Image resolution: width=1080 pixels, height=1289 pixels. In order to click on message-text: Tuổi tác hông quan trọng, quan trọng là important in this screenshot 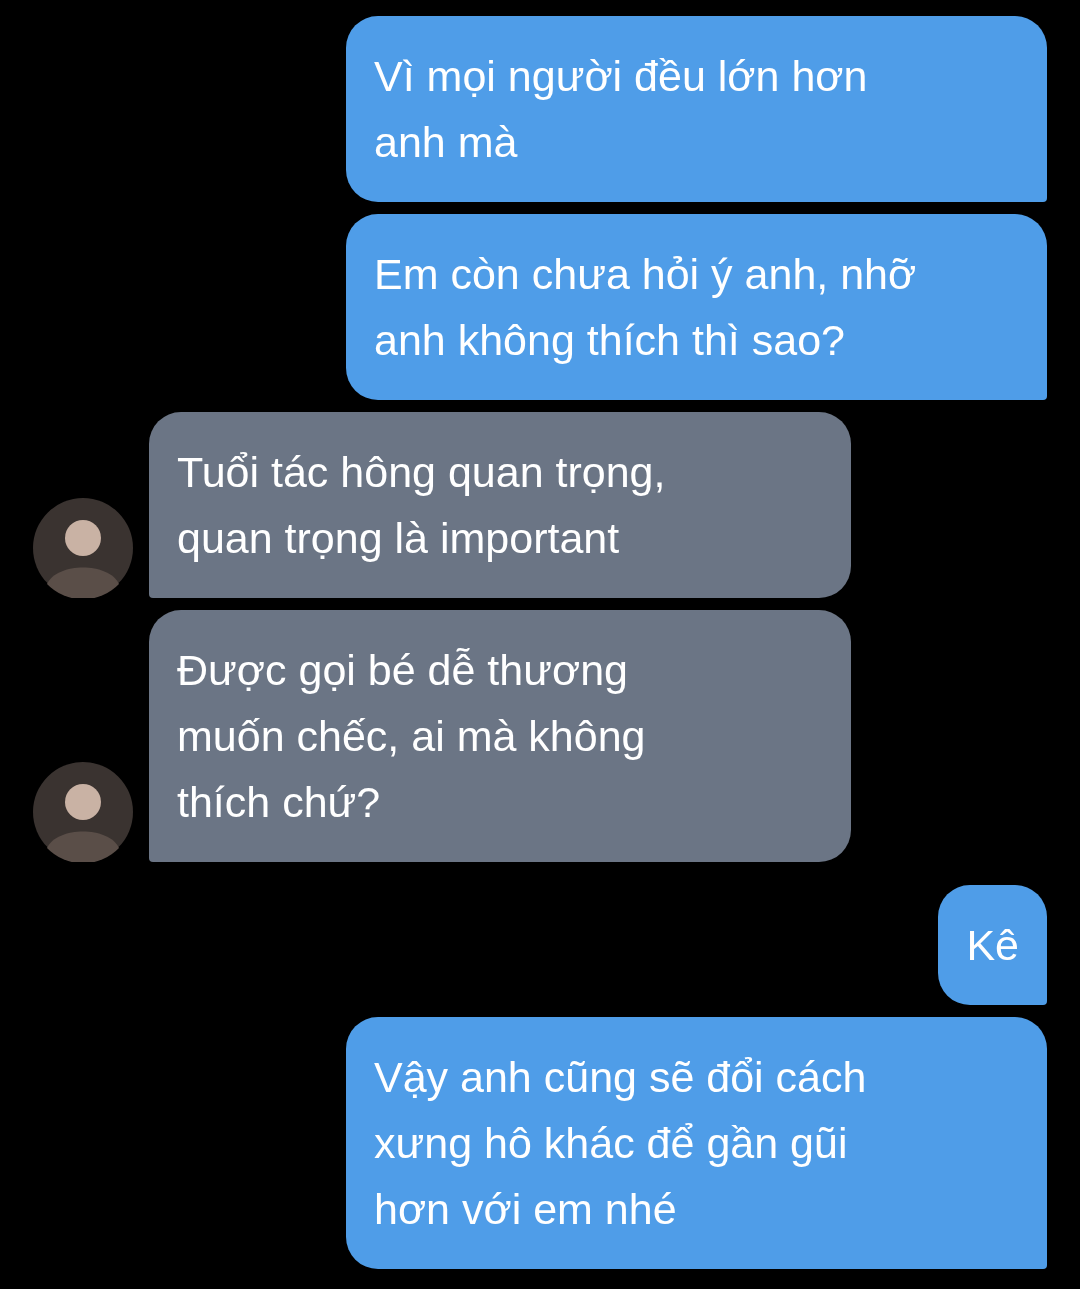, I will do `click(422, 505)`.